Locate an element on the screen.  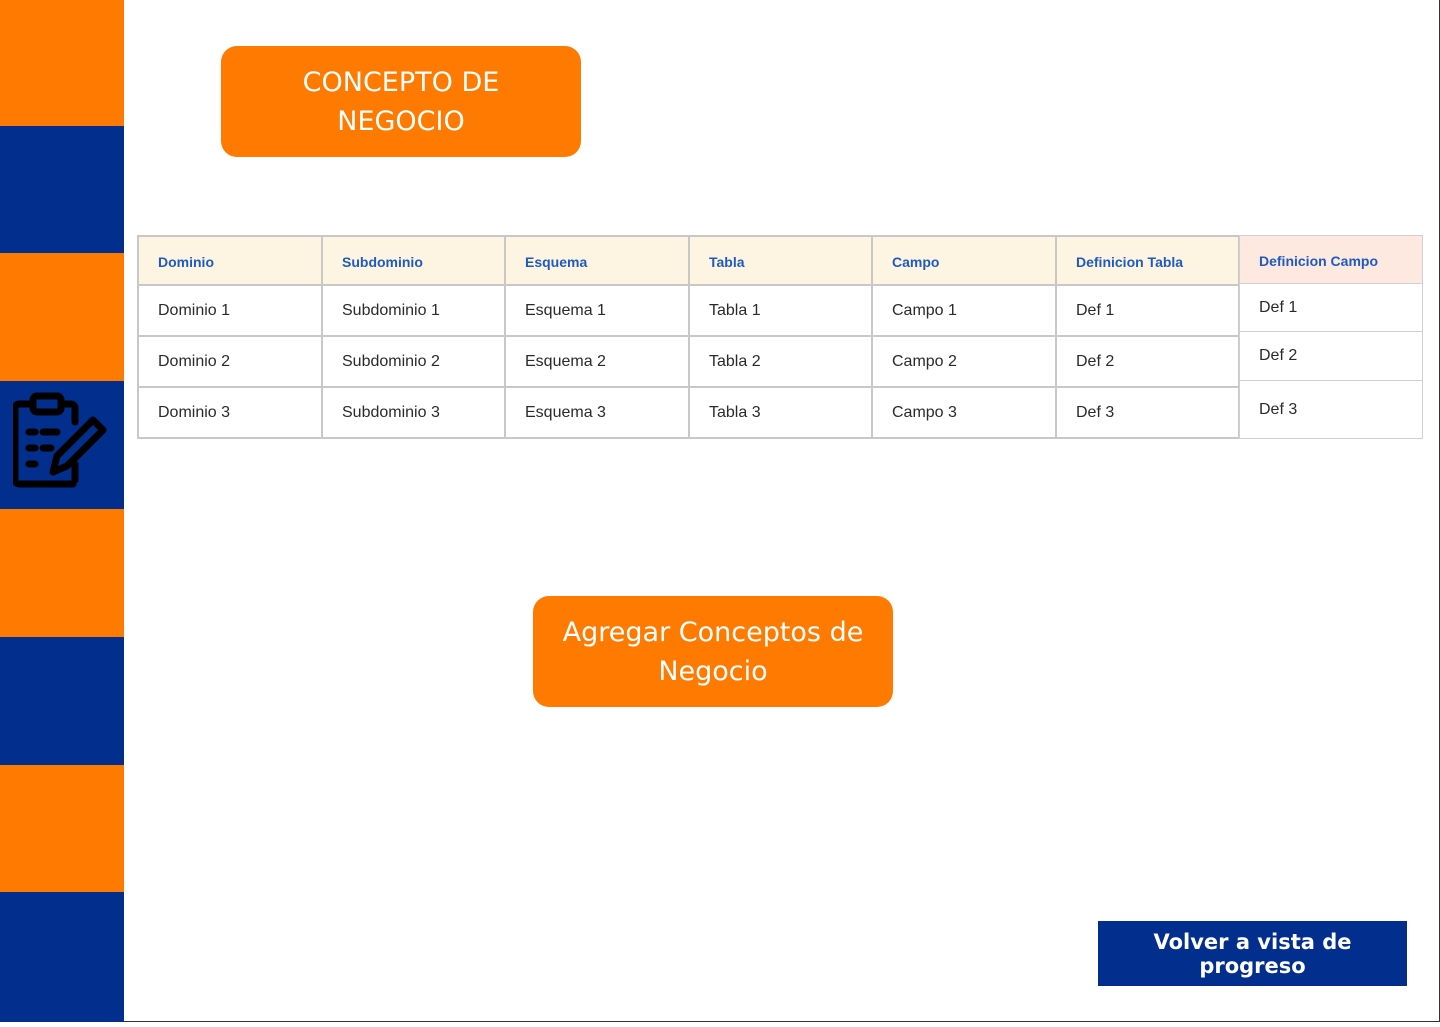
sidebar-stripes is located at coordinates (62, 511).